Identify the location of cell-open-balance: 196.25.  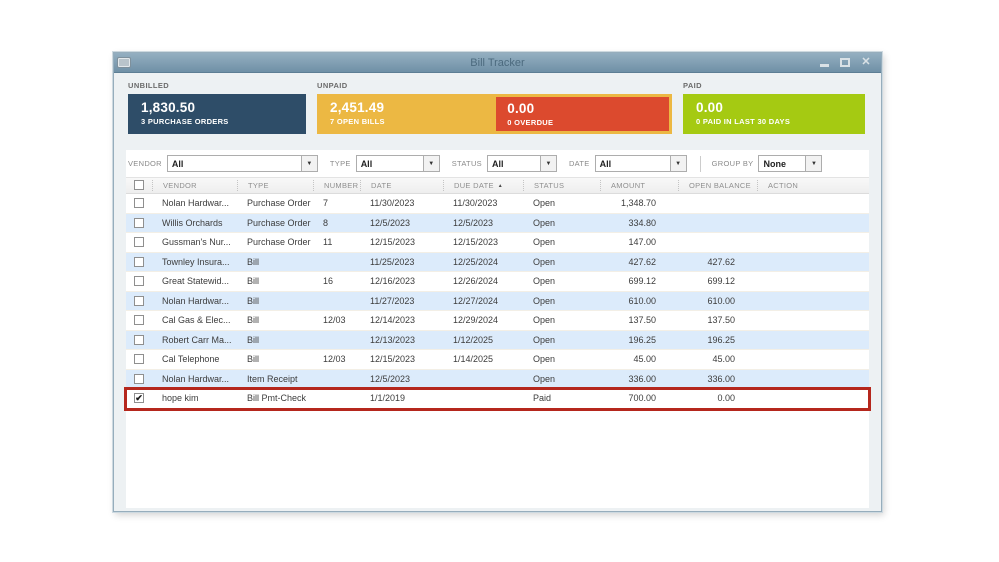
(721, 339).